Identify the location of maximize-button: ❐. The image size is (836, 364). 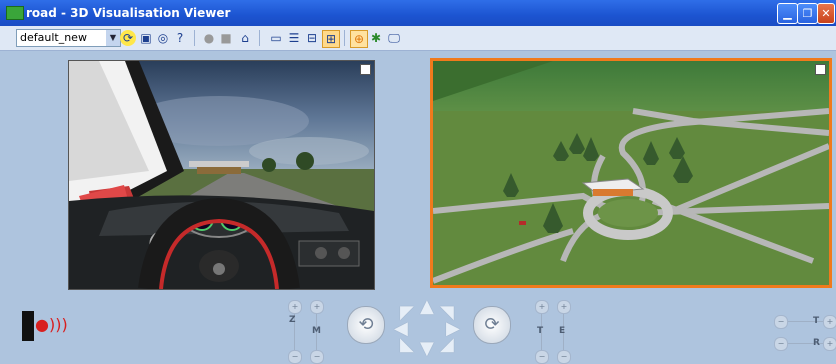
(807, 13).